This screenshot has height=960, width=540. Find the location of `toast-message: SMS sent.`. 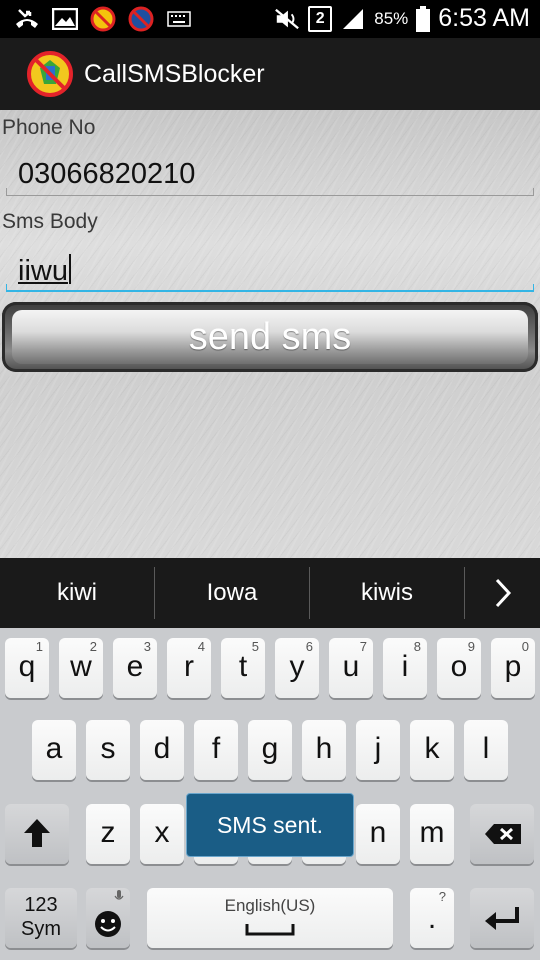

toast-message: SMS sent. is located at coordinates (270, 824).